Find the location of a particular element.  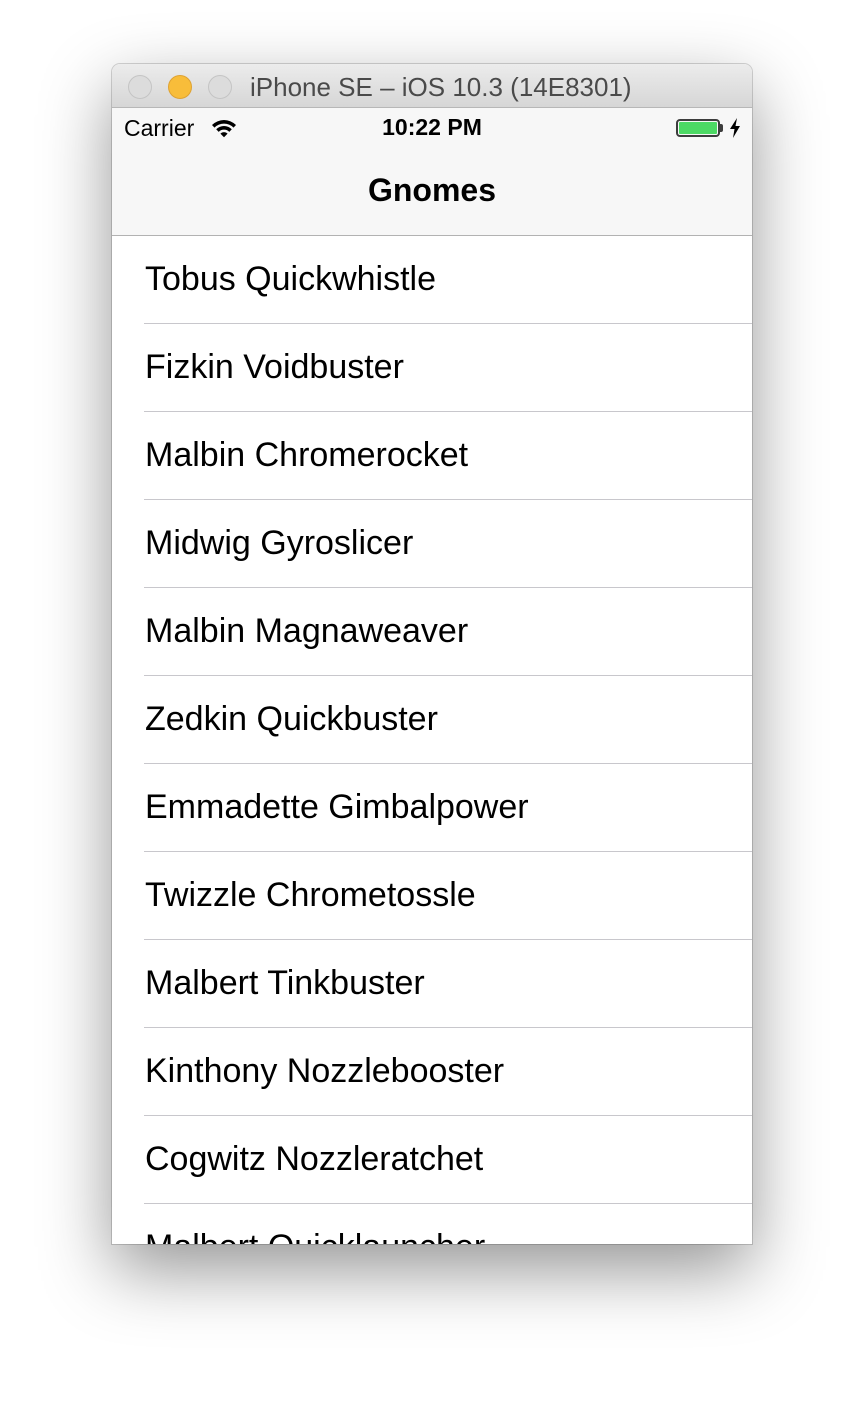

list-item-label: Cogwitz Nozzleratchet is located at coordinates (314, 1159).